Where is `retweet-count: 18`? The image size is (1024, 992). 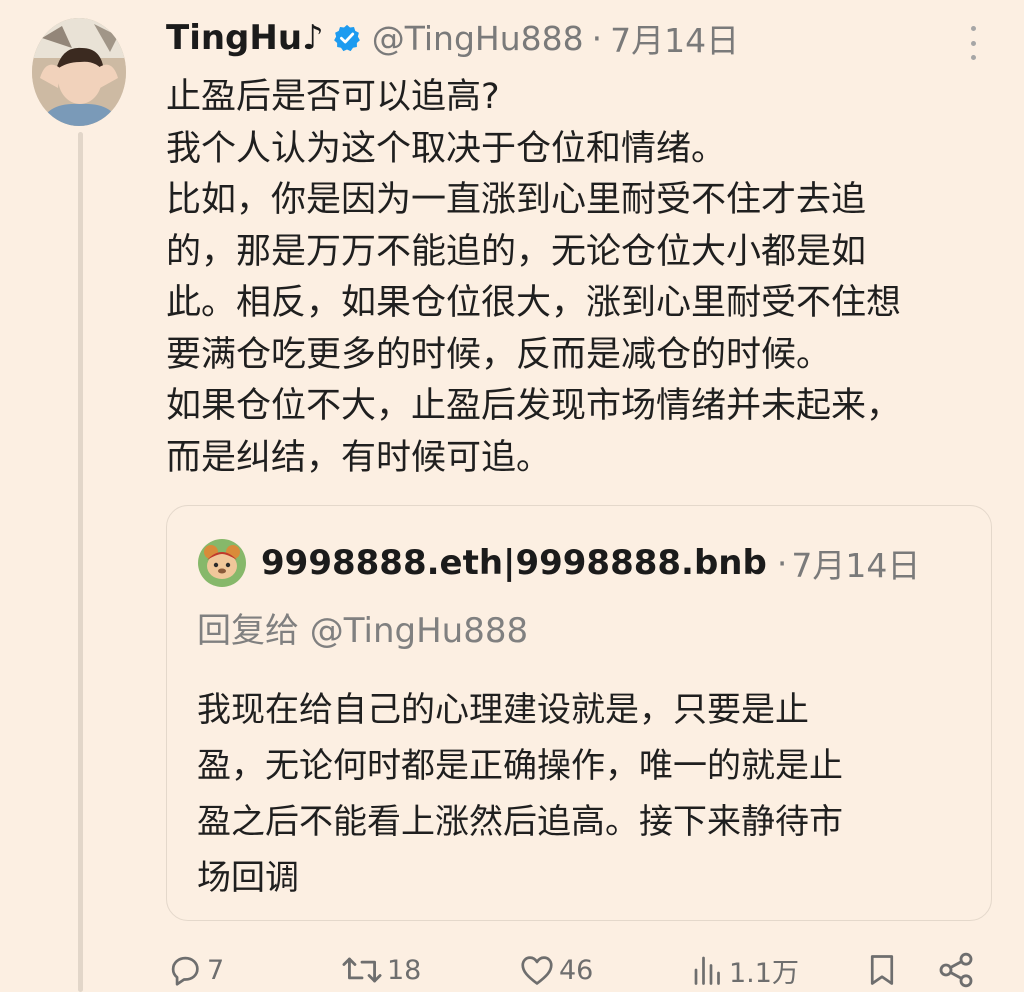
retweet-count: 18 is located at coordinates (404, 970).